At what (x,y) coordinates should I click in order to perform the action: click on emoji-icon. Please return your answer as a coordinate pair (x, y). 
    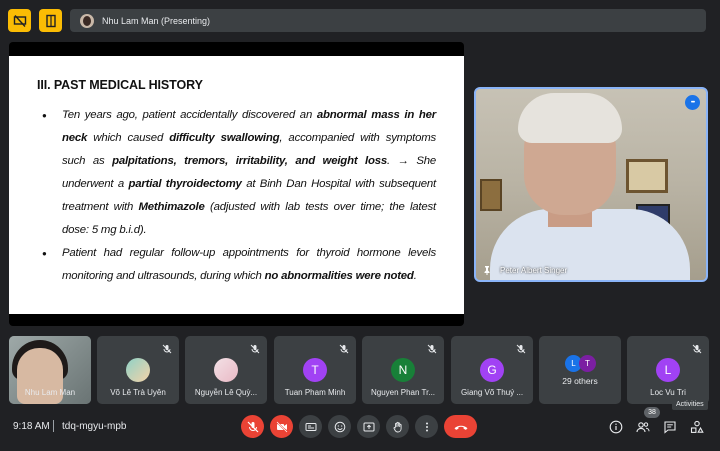
    Looking at the image, I should click on (339, 426).